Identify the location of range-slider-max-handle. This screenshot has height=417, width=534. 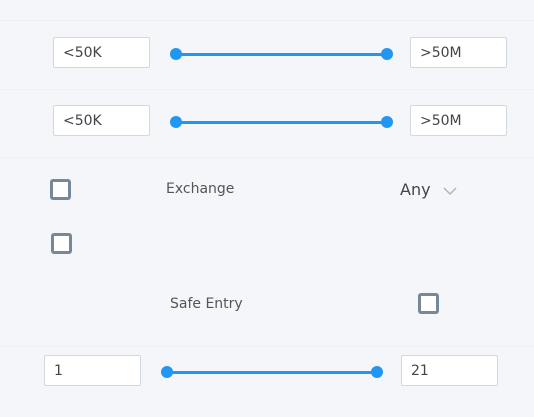
(377, 372).